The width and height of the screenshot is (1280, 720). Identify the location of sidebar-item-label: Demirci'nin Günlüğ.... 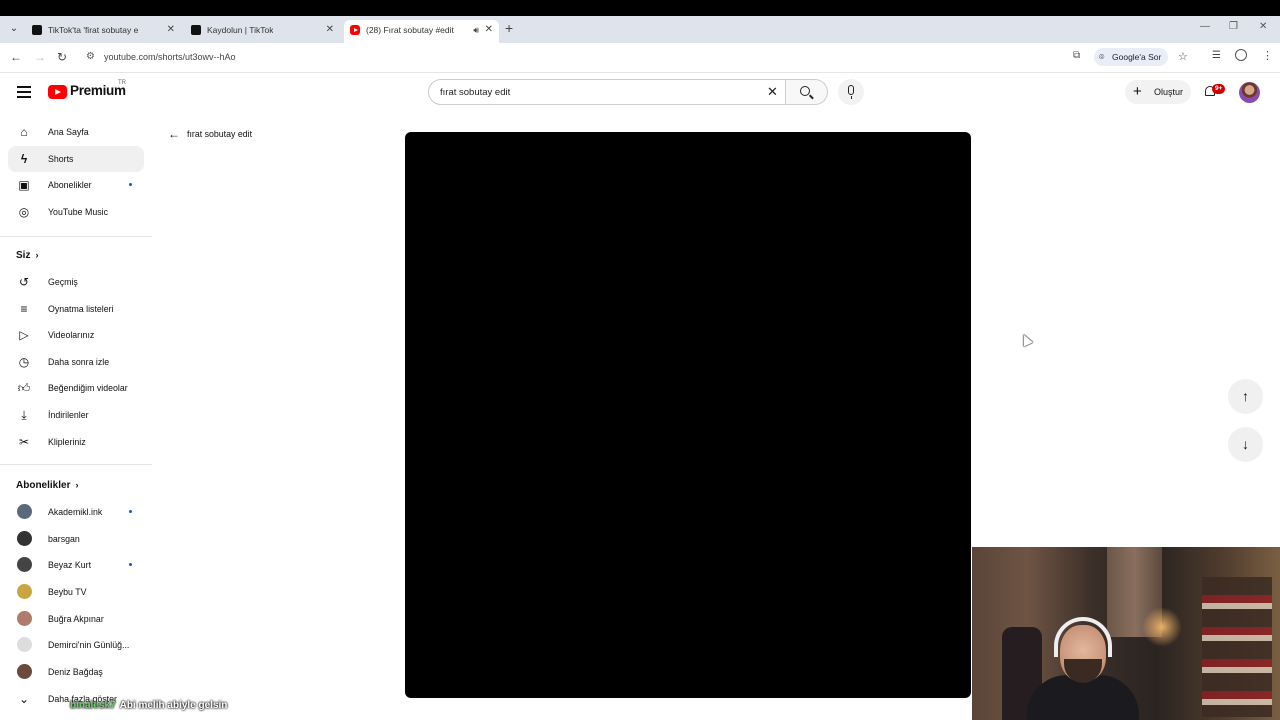
(89, 645).